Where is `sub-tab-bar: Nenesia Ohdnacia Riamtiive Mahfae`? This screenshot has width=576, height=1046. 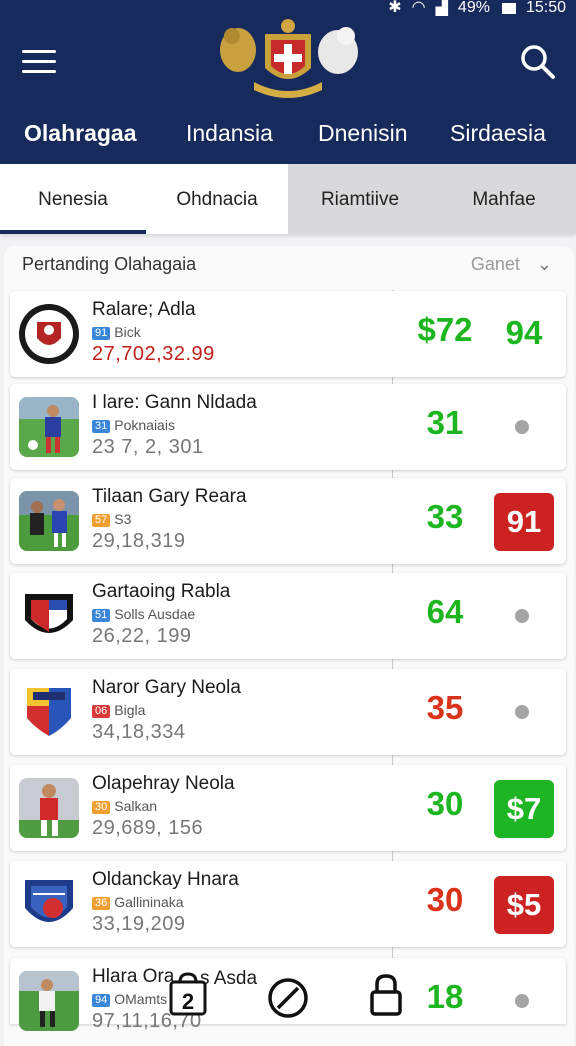 sub-tab-bar: Nenesia Ohdnacia Riamtiive Mahfae is located at coordinates (288, 199).